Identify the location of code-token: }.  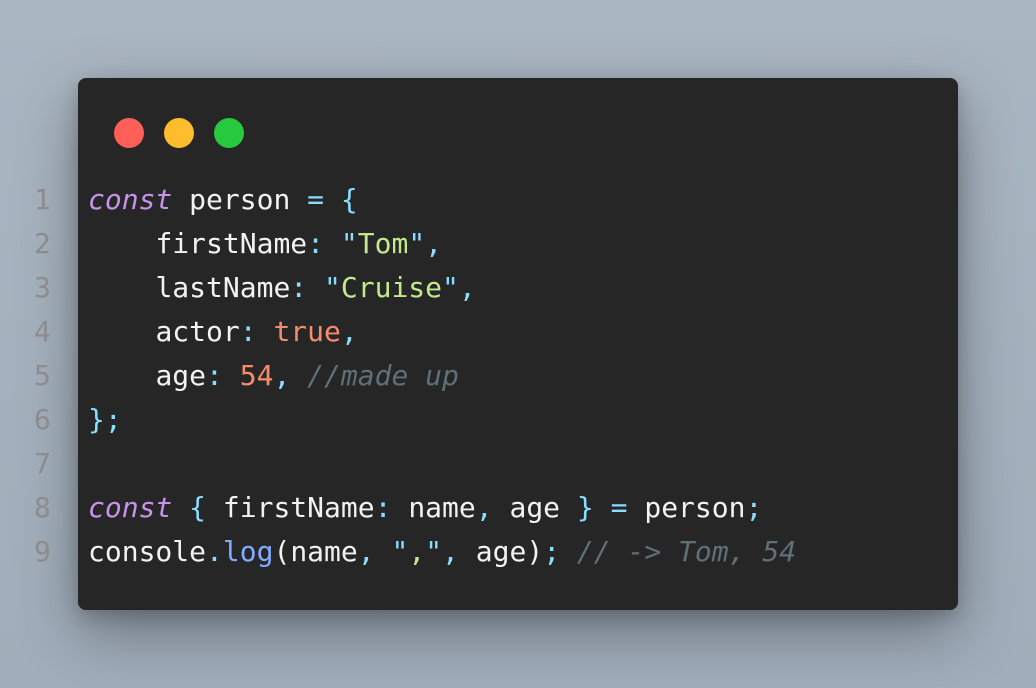
(585, 507).